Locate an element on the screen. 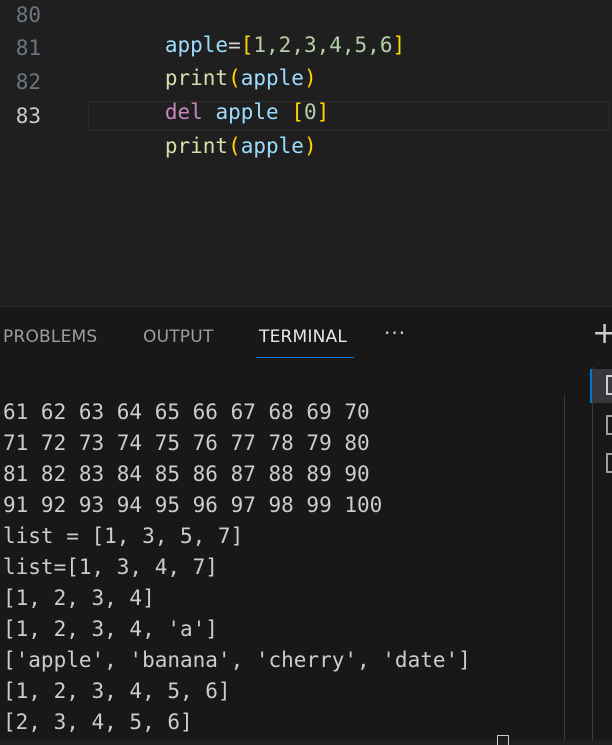 Image resolution: width=612 pixels, height=745 pixels. line-number: 80 is located at coordinates (28, 15).